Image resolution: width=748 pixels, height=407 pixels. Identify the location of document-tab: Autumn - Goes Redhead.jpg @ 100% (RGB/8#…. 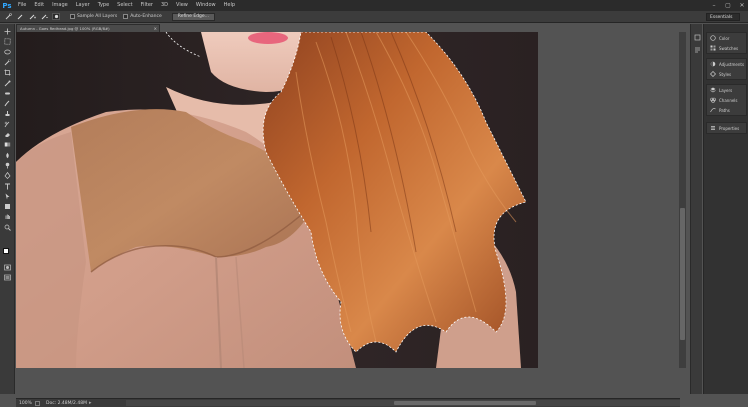
(88, 28).